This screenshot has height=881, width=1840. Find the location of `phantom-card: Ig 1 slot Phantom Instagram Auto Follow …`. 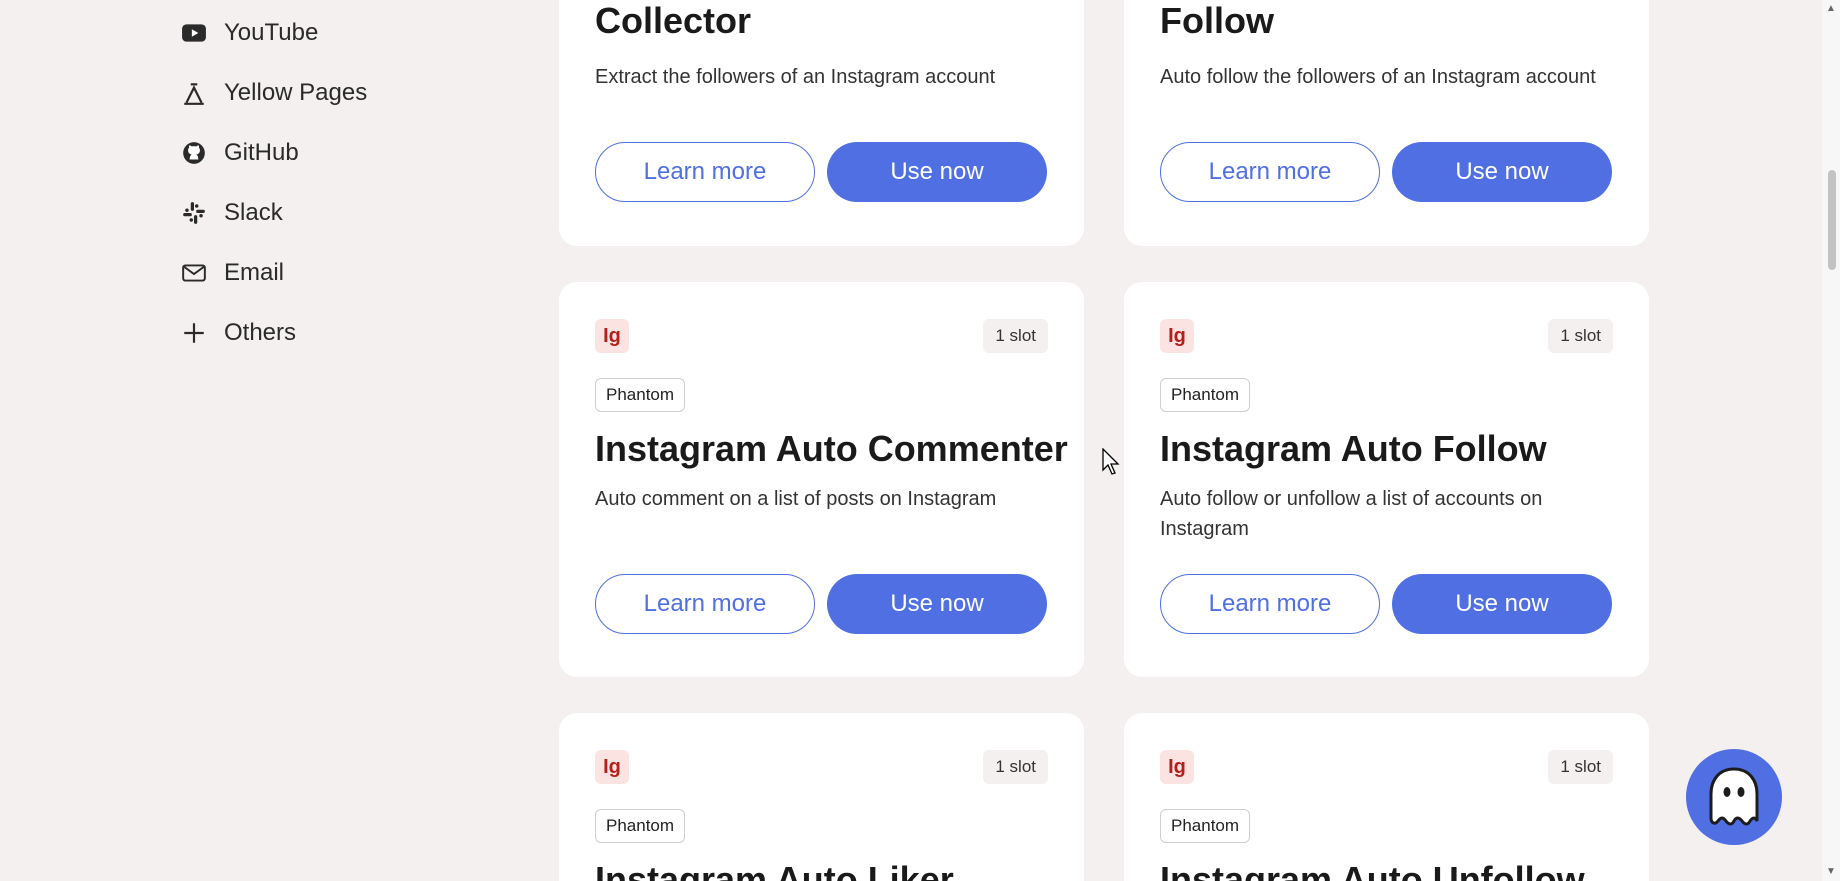

phantom-card: Ig 1 slot Phantom Instagram Auto Follow … is located at coordinates (1386, 479).